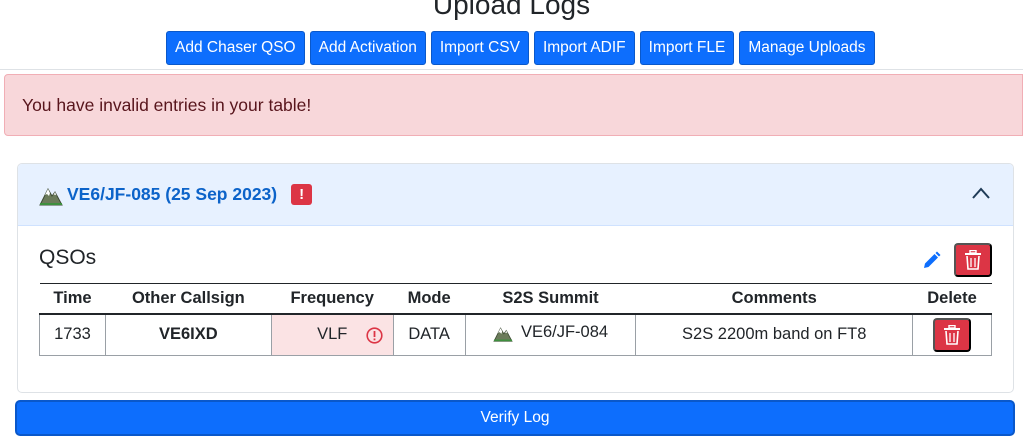 The height and width of the screenshot is (438, 1023). Describe the element at coordinates (302, 194) in the screenshot. I see `warning-badge-icon: !` at that location.